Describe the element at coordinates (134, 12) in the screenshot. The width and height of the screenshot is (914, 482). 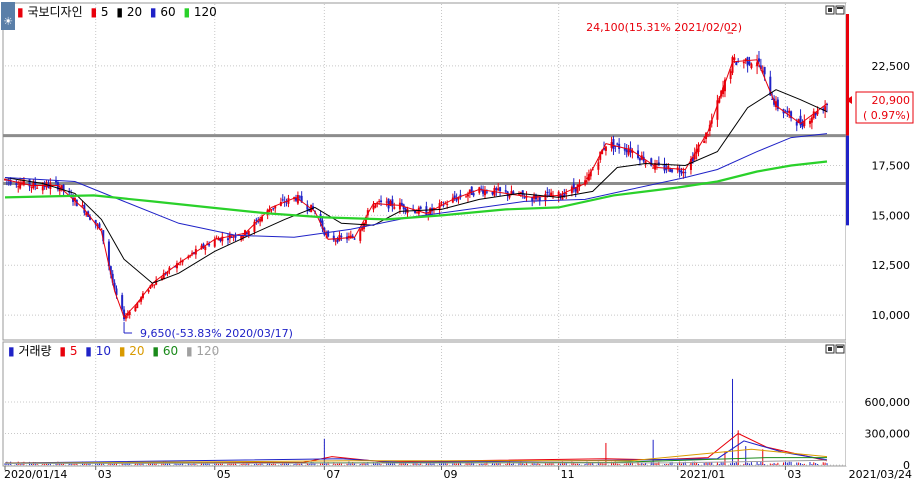
I see `legend-ma-20: 20` at that location.